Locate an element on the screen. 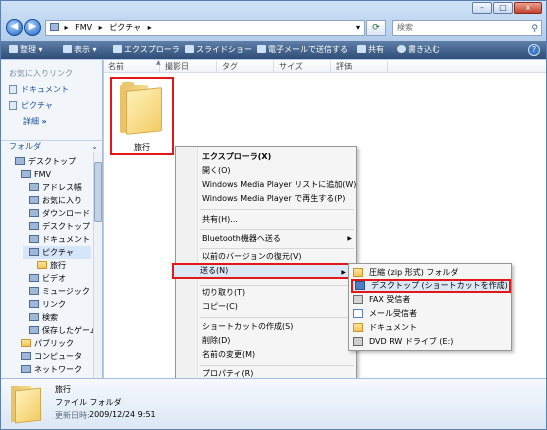 The height and width of the screenshot is (430, 547). maximize-button: □ is located at coordinates (503, 8).